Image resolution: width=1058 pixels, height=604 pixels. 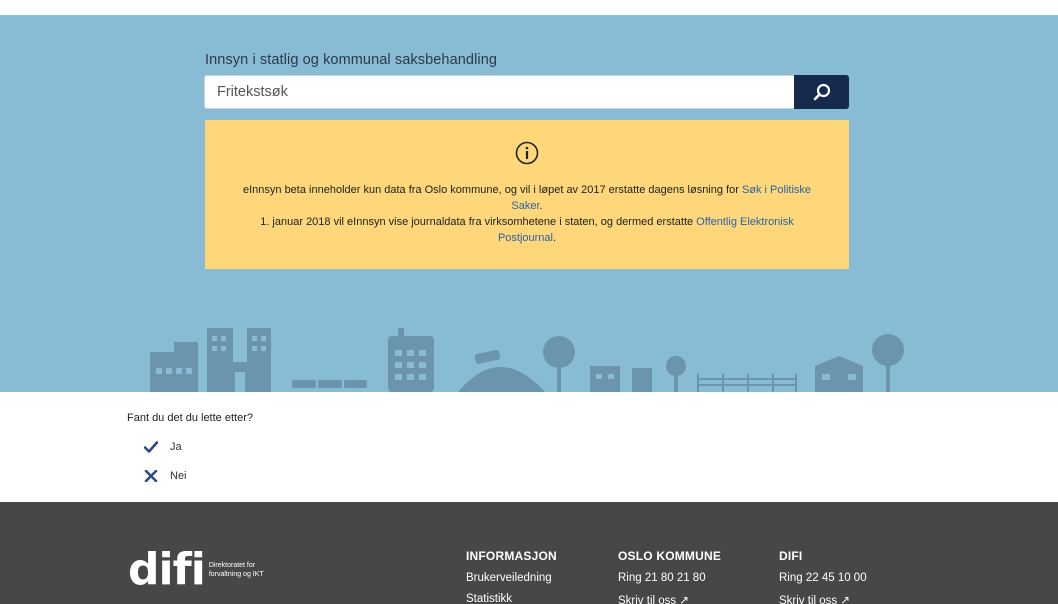 What do you see at coordinates (499, 92) in the screenshot?
I see `search-input` at bounding box center [499, 92].